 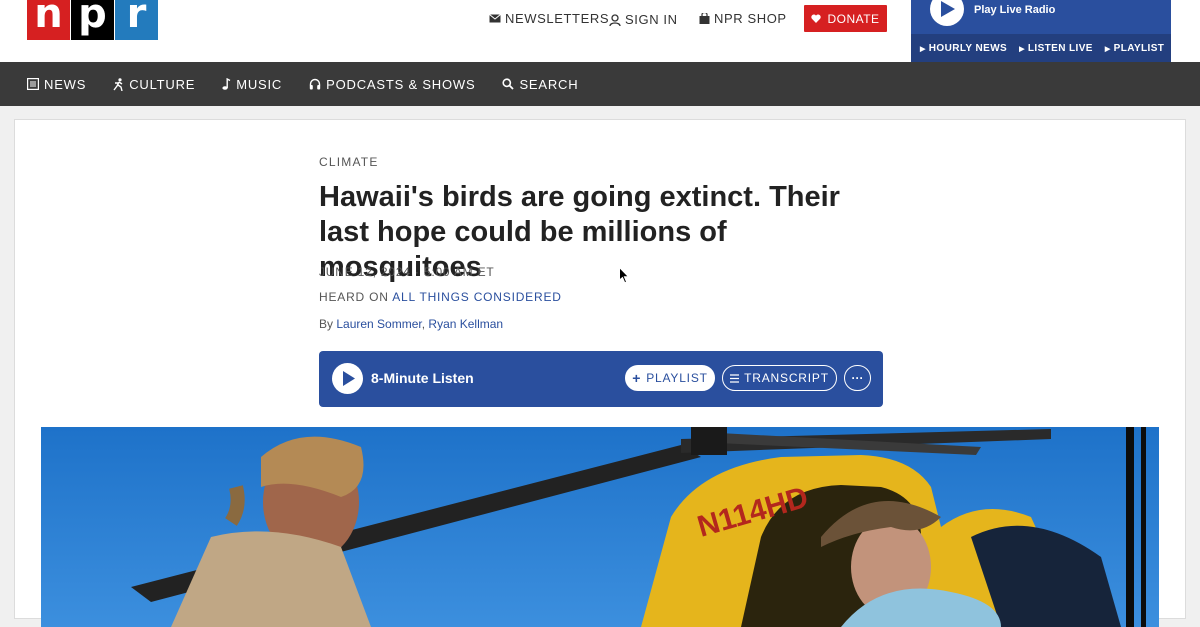 What do you see at coordinates (816, 18) in the screenshot?
I see `heart-icon` at bounding box center [816, 18].